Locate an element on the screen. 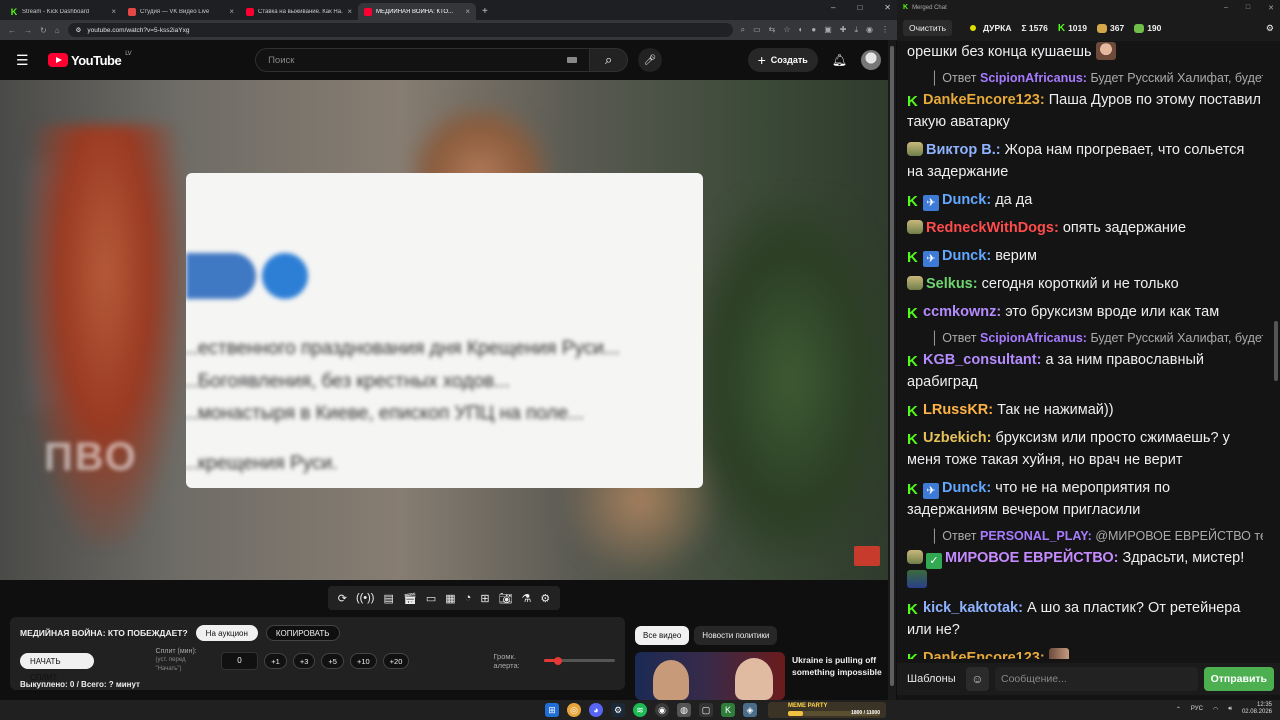  search-button: ⌕ is located at coordinates (609, 60).